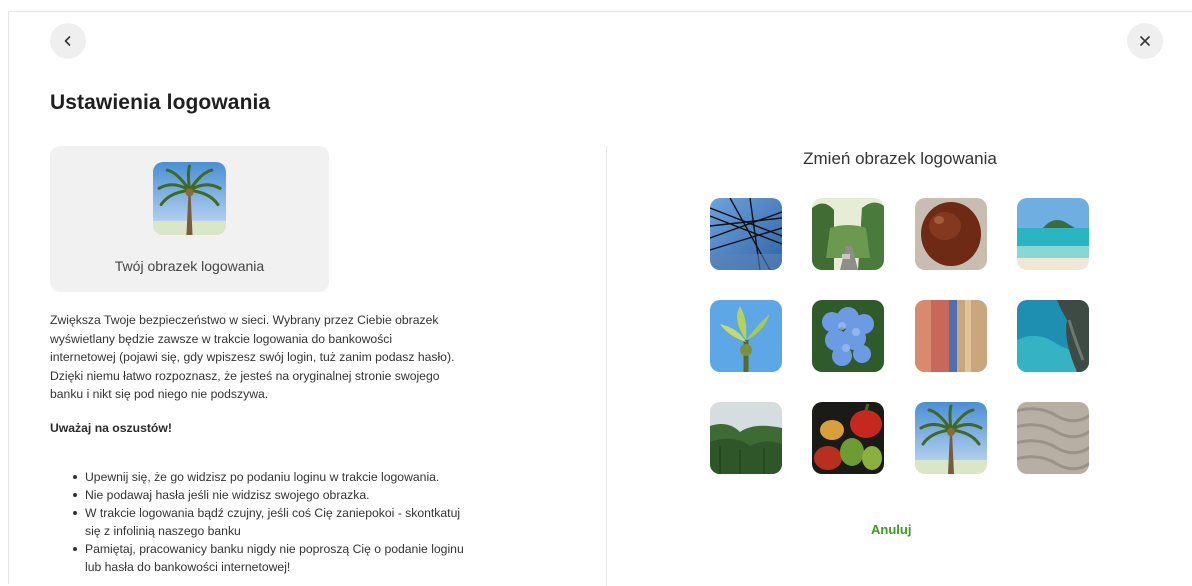 This screenshot has height=586, width=1192. I want to click on image-option-hydrangea, so click(848, 336).